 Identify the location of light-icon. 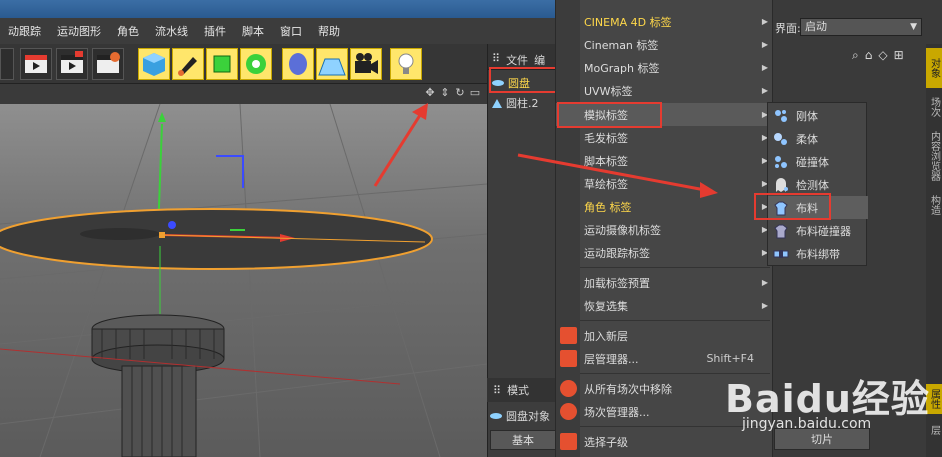
(406, 64).